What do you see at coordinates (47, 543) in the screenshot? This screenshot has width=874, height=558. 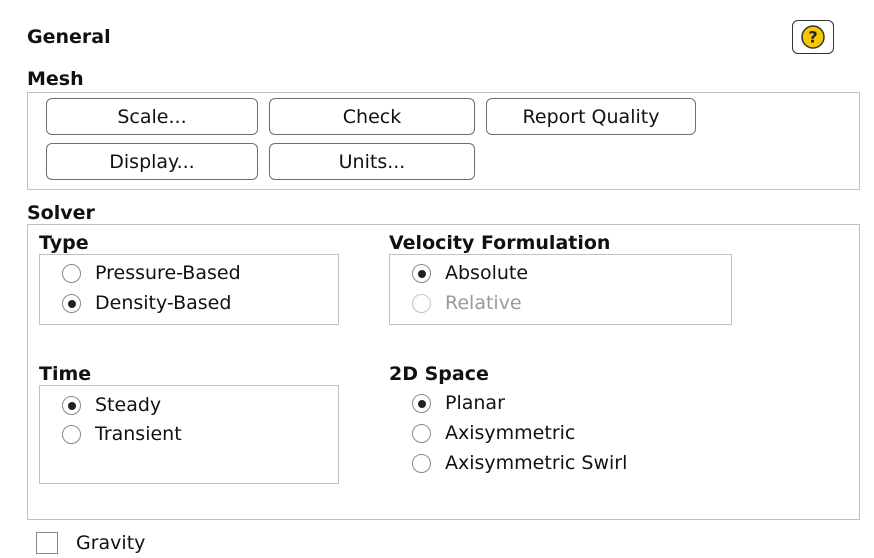 I see `gravity-checkbox` at bounding box center [47, 543].